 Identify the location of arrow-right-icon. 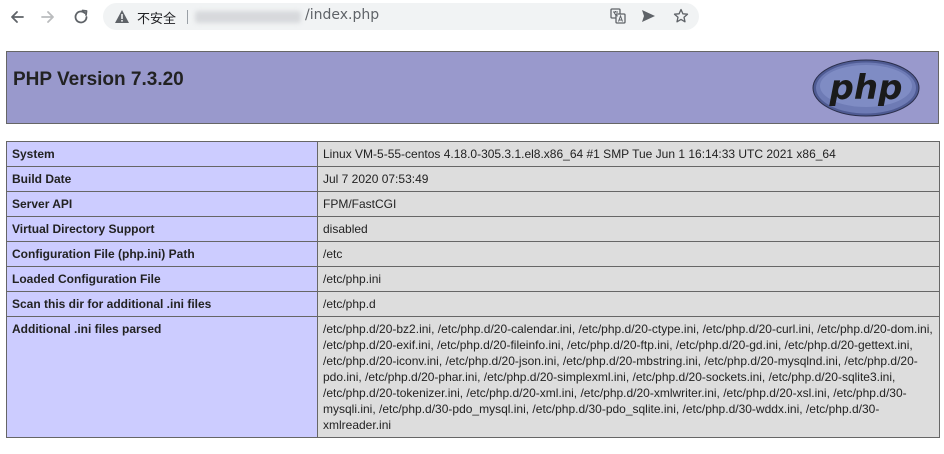
(47, 17).